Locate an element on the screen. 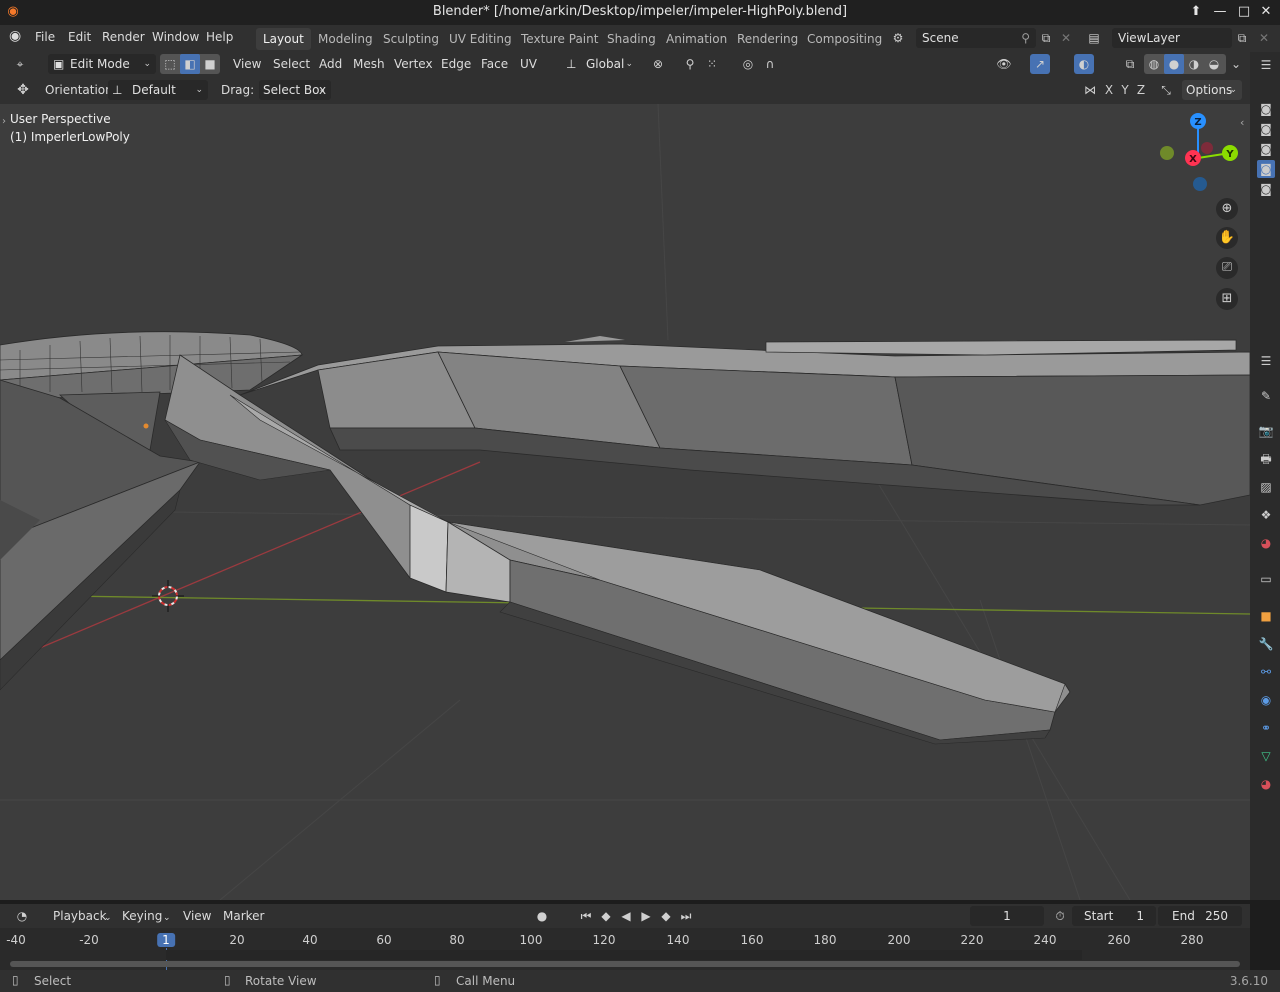  proportional-falloff-icon: ∩ is located at coordinates (770, 64).